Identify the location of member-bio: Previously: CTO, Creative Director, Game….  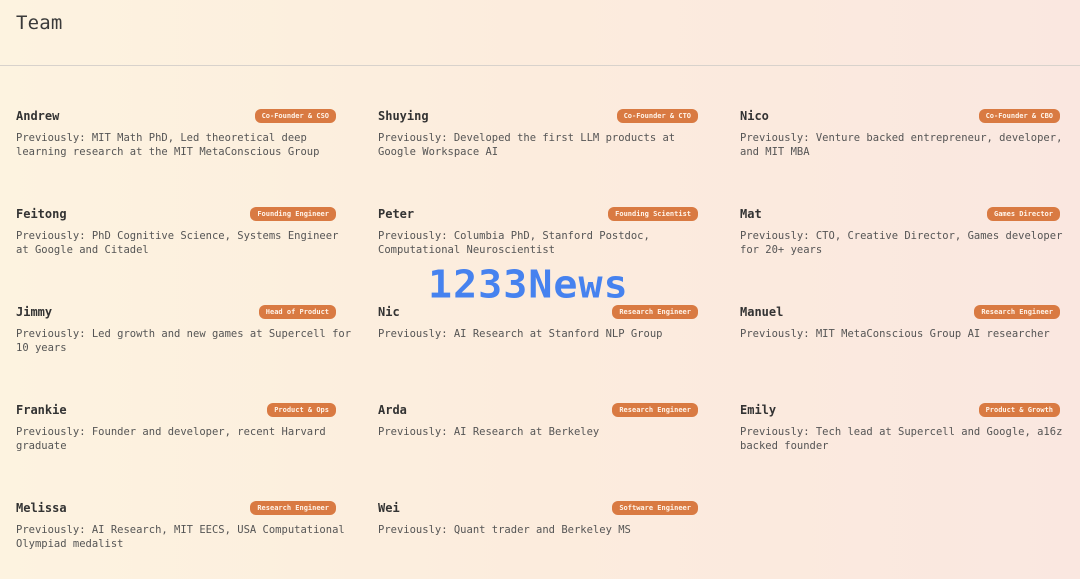
(901, 243).